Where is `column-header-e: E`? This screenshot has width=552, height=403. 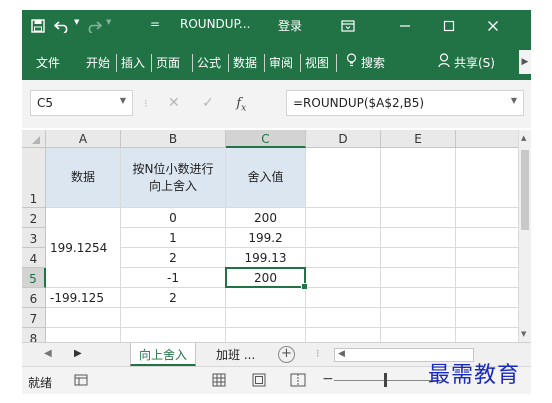 column-header-e: E is located at coordinates (418, 139).